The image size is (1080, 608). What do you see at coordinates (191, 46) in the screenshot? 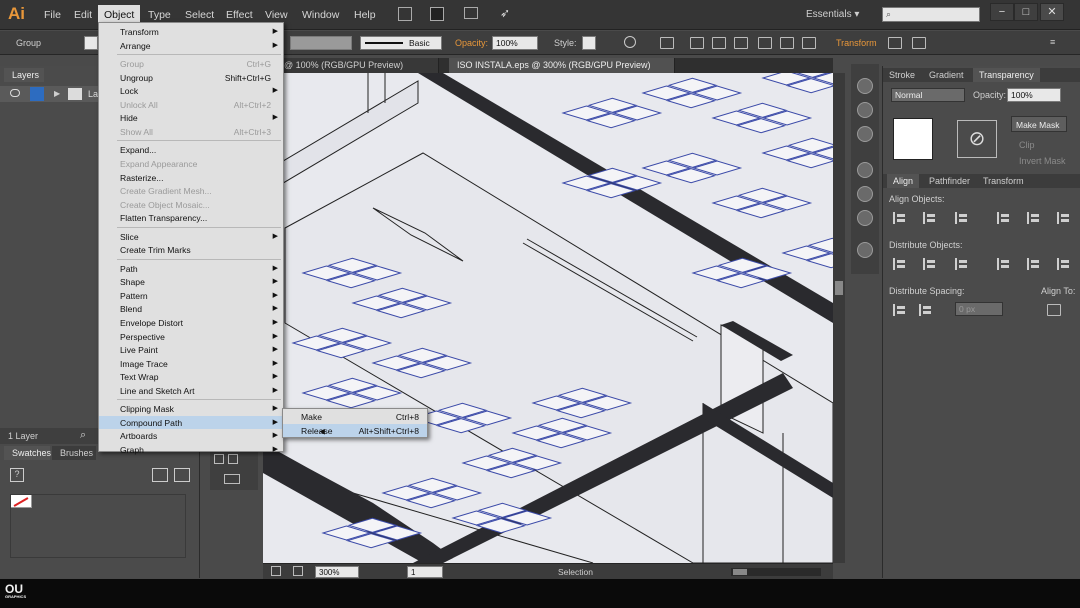
I see `menu-item-arrange: Arrange ▶` at bounding box center [191, 46].